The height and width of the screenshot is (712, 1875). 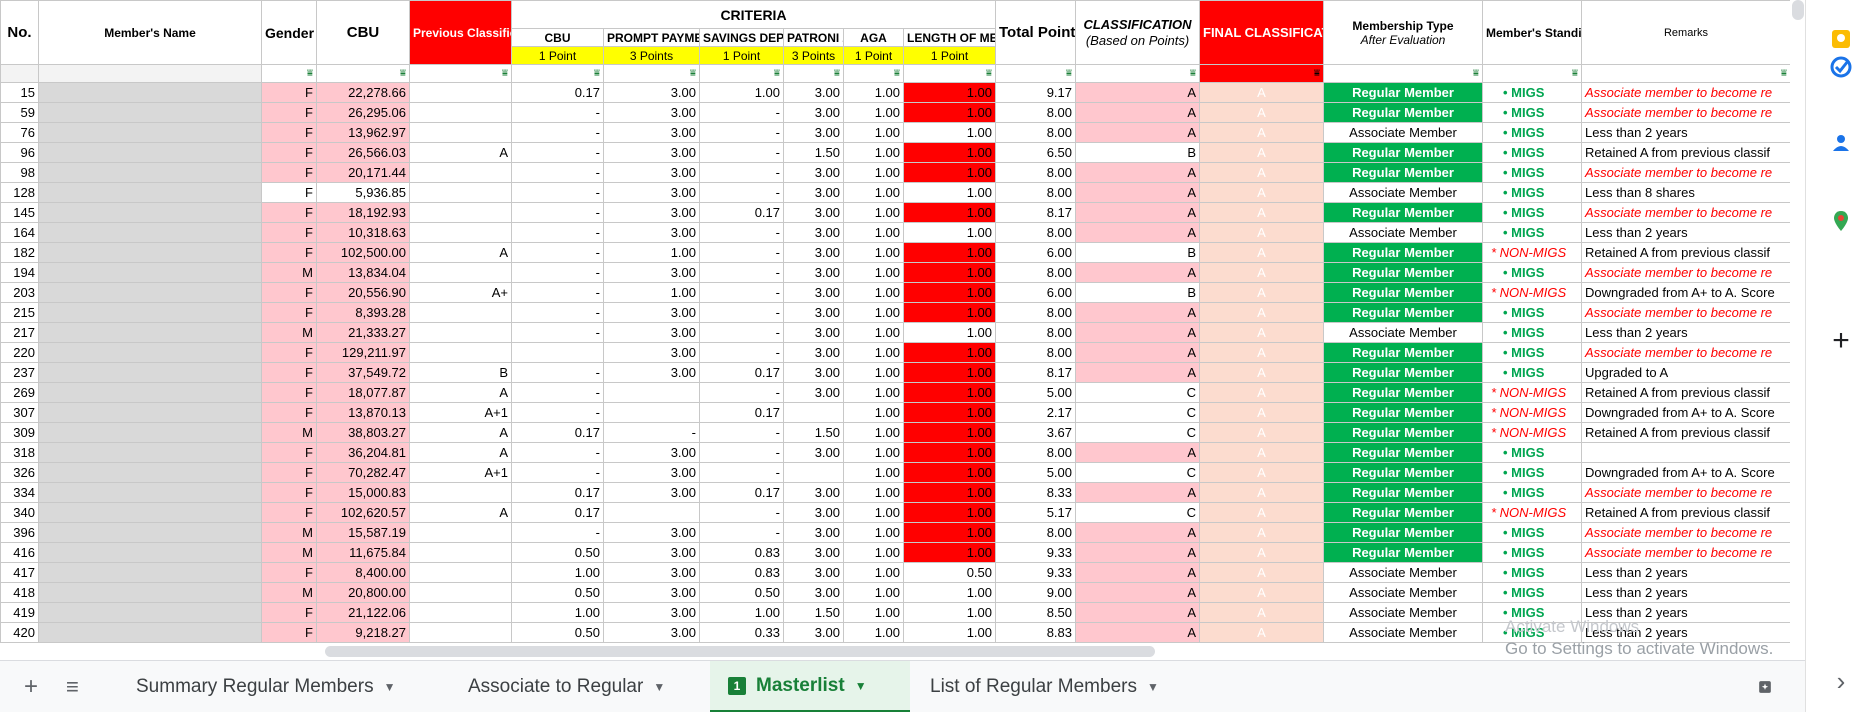 What do you see at coordinates (1035, 92) in the screenshot?
I see `cell-total-points: 9.17` at bounding box center [1035, 92].